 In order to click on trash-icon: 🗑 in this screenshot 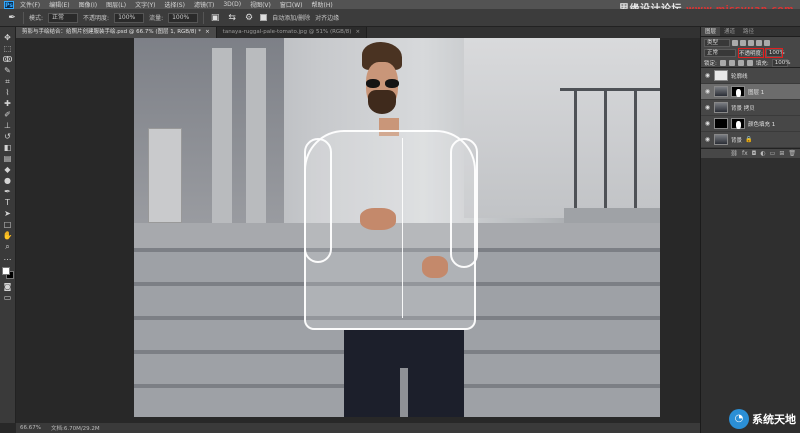, I will do `click(792, 153)`.